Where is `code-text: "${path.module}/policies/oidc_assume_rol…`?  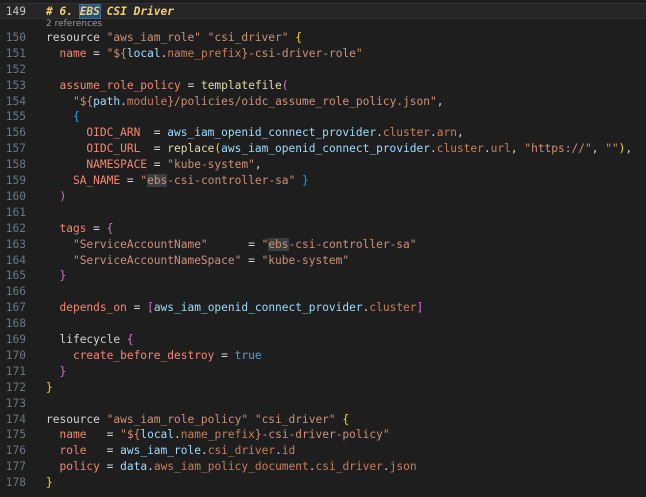 code-text: "${path.module}/policies/oidc_assume_rol… is located at coordinates (245, 102).